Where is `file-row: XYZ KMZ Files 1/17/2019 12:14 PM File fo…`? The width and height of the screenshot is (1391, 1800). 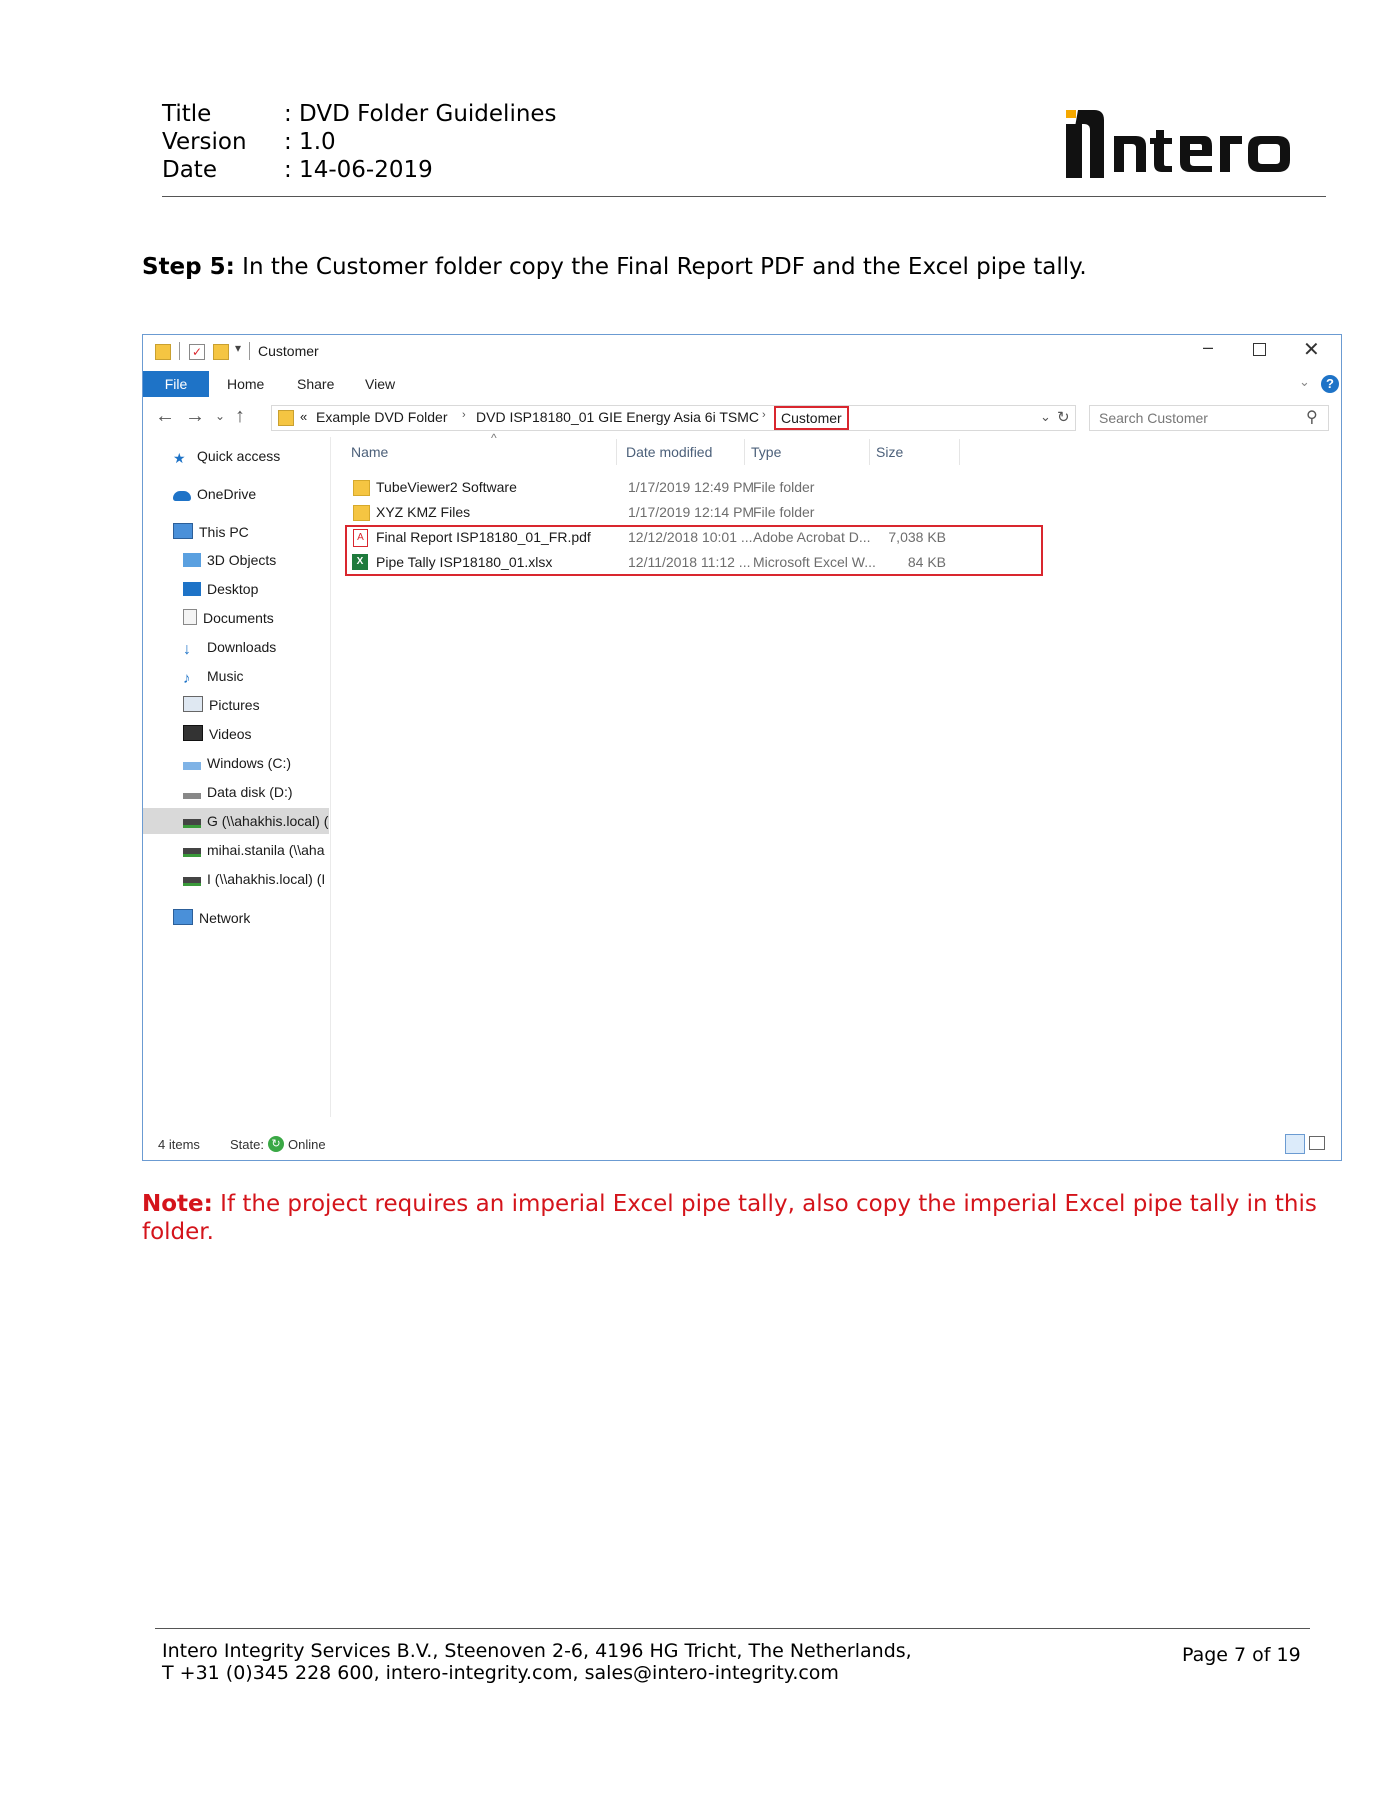
file-row: XYZ KMZ Files 1/17/2019 12:14 PM File fo… is located at coordinates (681, 512).